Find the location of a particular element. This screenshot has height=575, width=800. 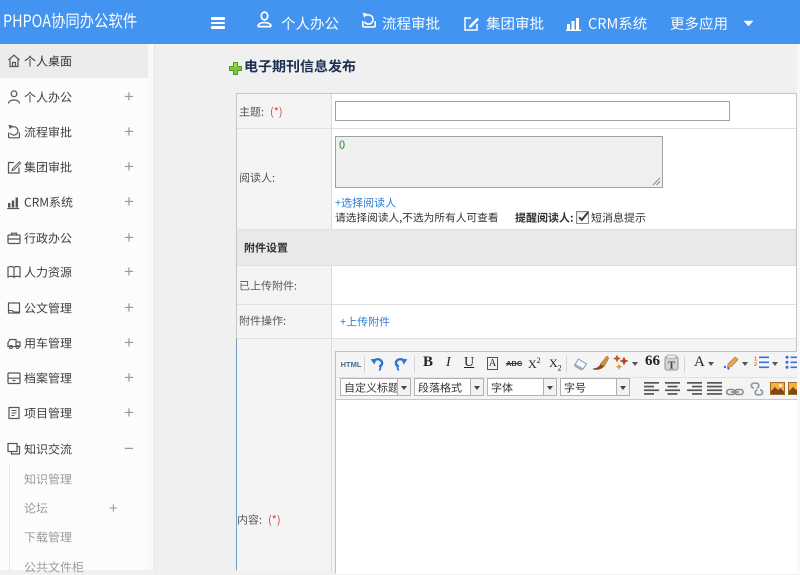

svg-text: T is located at coordinates (672, 366).